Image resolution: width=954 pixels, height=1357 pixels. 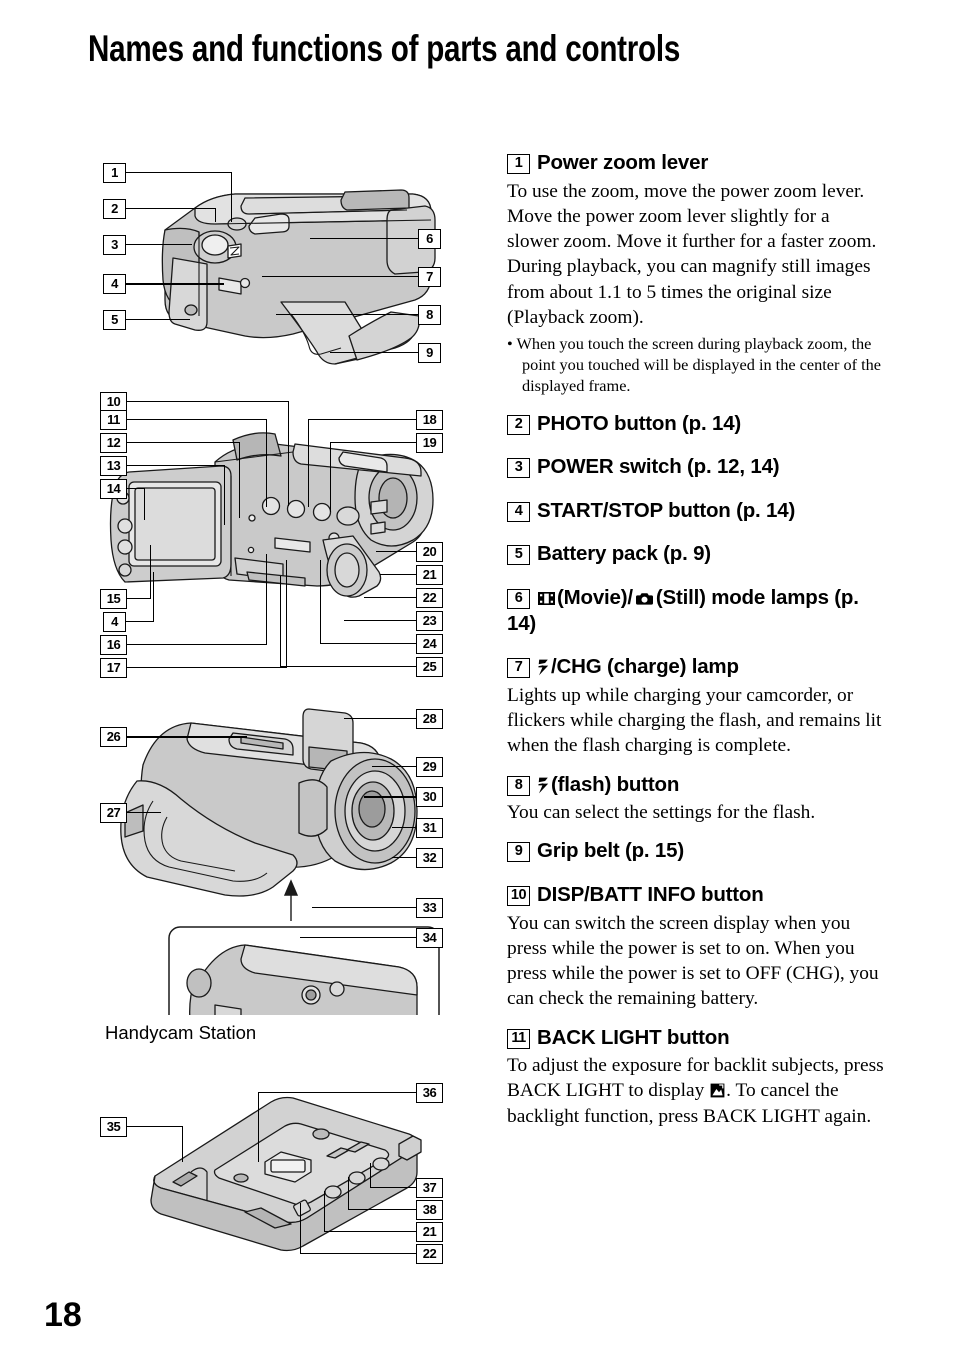 What do you see at coordinates (289, 453) in the screenshot?
I see `leader-line-10-v` at bounding box center [289, 453].